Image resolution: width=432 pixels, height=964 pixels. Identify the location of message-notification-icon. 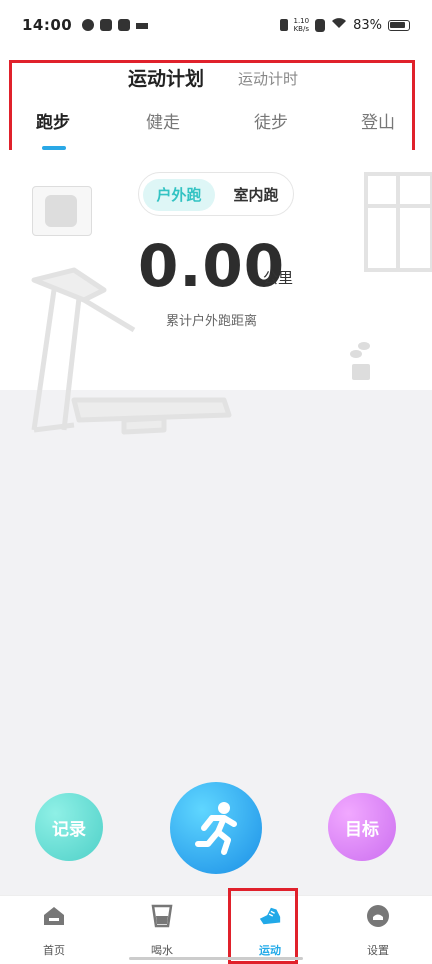
(106, 25).